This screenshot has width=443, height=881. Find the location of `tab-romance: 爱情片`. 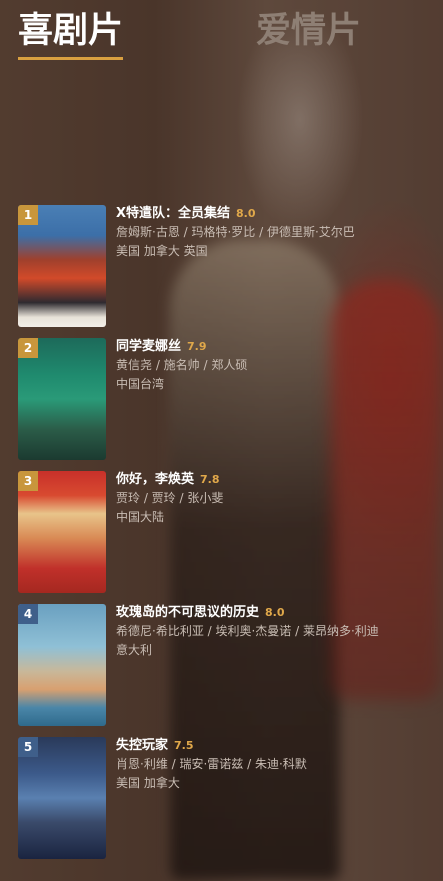

tab-romance: 爱情片 is located at coordinates (308, 31).